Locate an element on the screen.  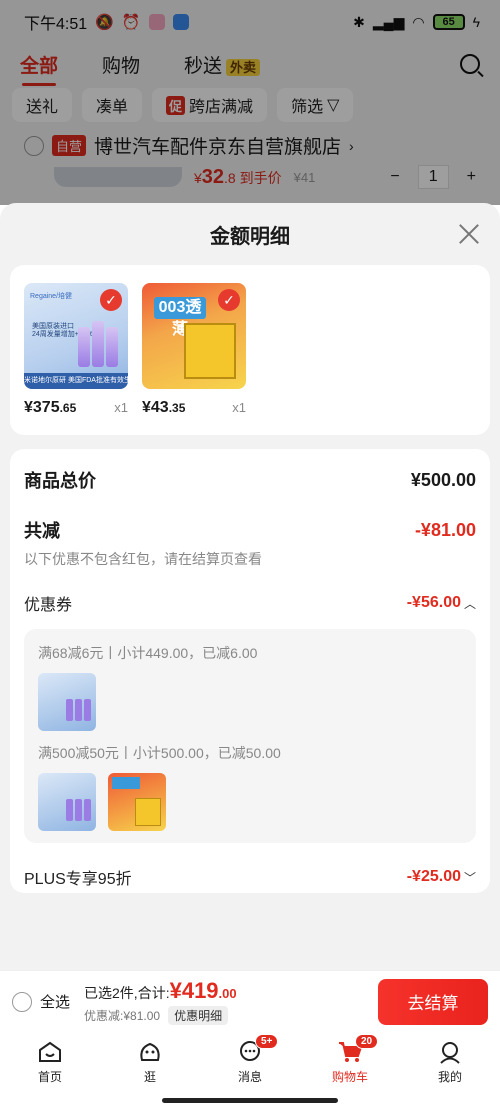
total-amount-decimal: .00 is located at coordinates (227, 993).